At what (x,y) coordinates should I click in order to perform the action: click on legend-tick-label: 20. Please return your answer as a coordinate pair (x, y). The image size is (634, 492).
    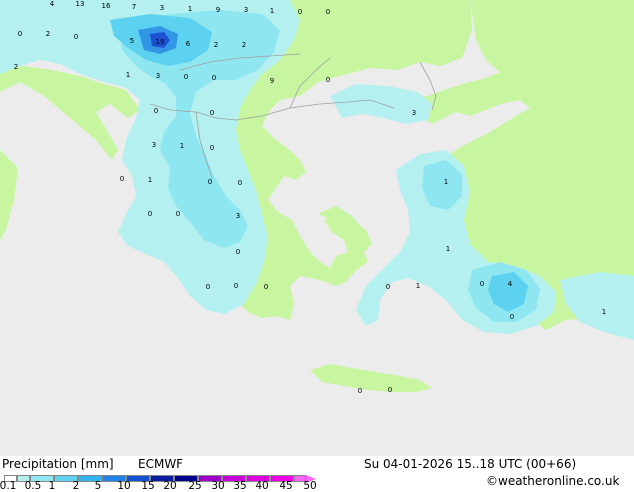
    Looking at the image, I should click on (170, 486).